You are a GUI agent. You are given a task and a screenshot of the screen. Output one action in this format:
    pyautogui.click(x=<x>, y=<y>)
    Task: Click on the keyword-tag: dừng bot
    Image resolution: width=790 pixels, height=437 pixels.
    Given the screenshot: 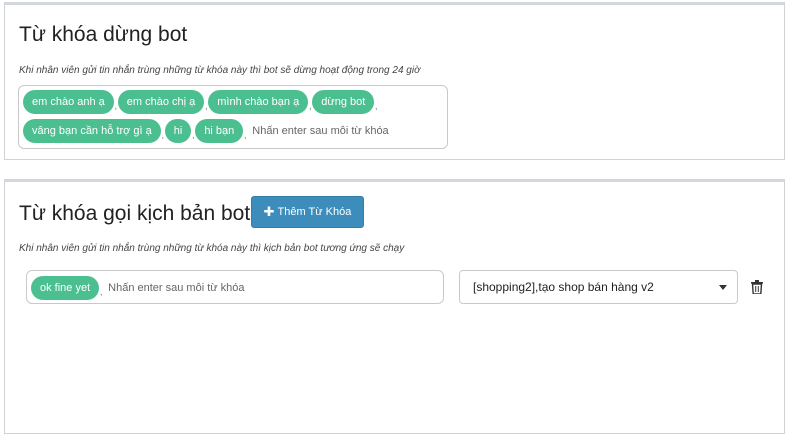 What is the action you would take?
    pyautogui.click(x=343, y=102)
    